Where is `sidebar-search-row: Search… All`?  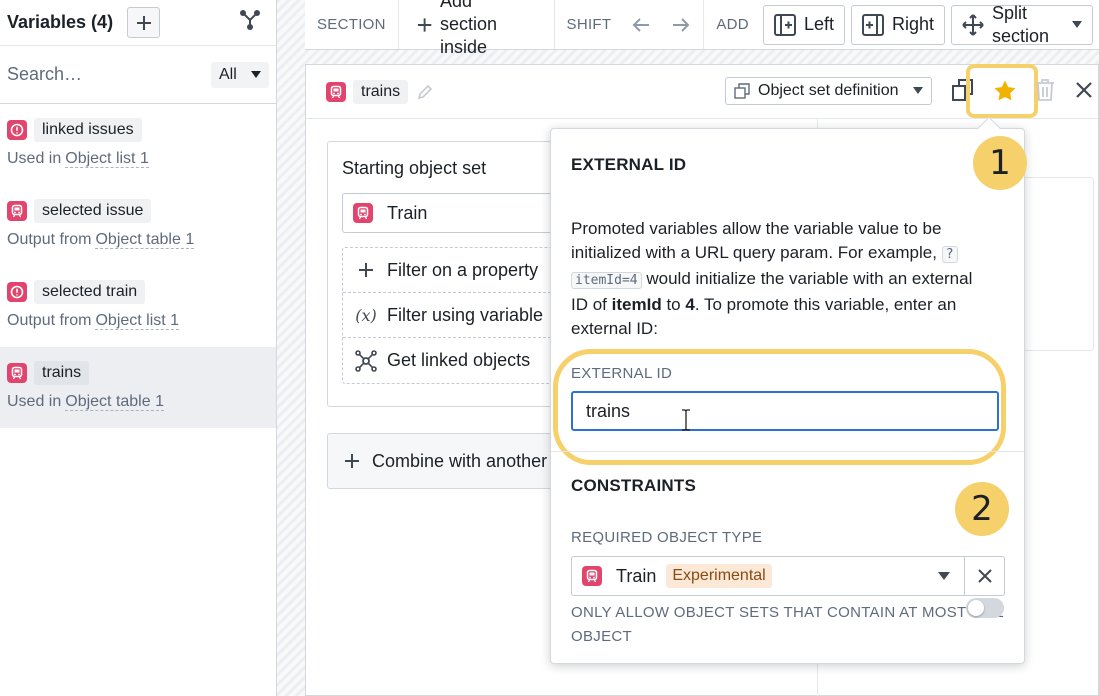 sidebar-search-row: Search… All is located at coordinates (138, 75).